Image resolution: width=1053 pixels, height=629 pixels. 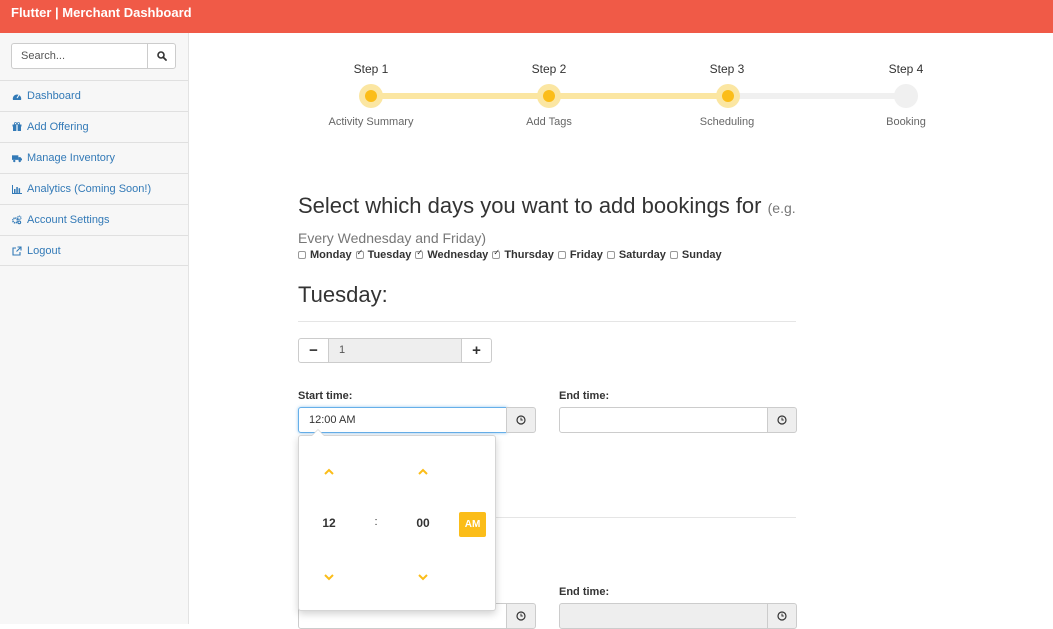 I want to click on sidebar-item-label: Add Offering, so click(x=58, y=127).